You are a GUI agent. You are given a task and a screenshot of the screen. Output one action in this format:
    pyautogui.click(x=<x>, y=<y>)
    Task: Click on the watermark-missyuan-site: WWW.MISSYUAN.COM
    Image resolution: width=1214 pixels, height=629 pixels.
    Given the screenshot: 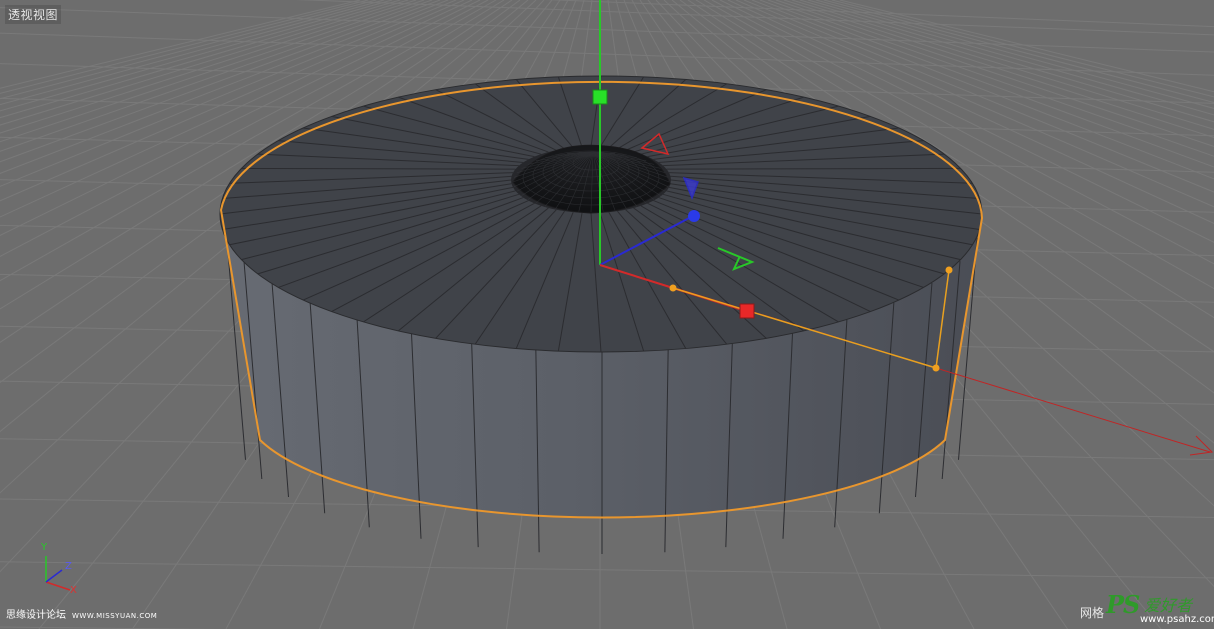 What is the action you would take?
    pyautogui.click(x=115, y=616)
    